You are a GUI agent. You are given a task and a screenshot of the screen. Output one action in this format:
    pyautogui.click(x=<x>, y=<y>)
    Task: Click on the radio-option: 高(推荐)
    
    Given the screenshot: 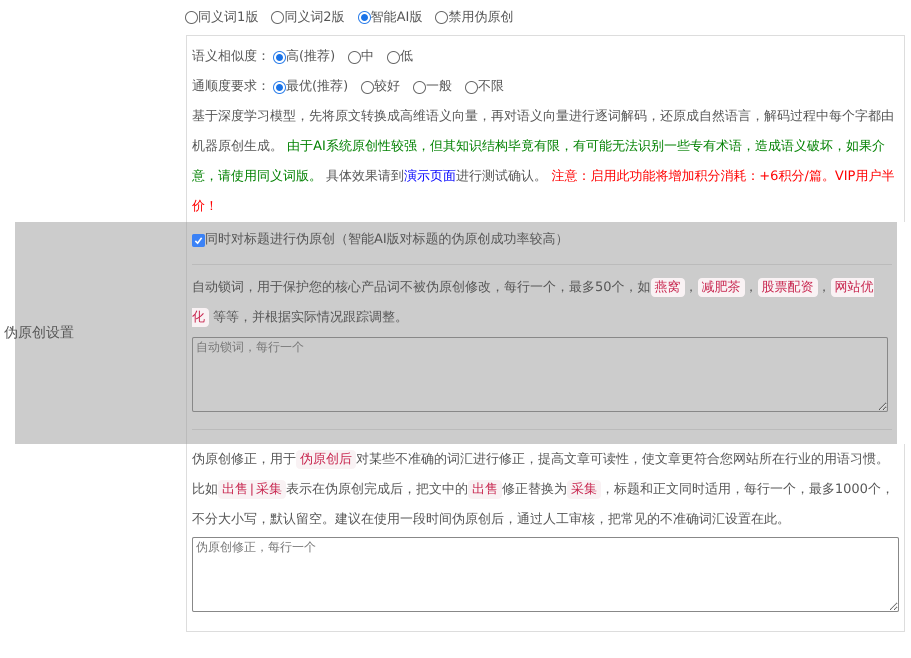 What is the action you would take?
    pyautogui.click(x=304, y=57)
    